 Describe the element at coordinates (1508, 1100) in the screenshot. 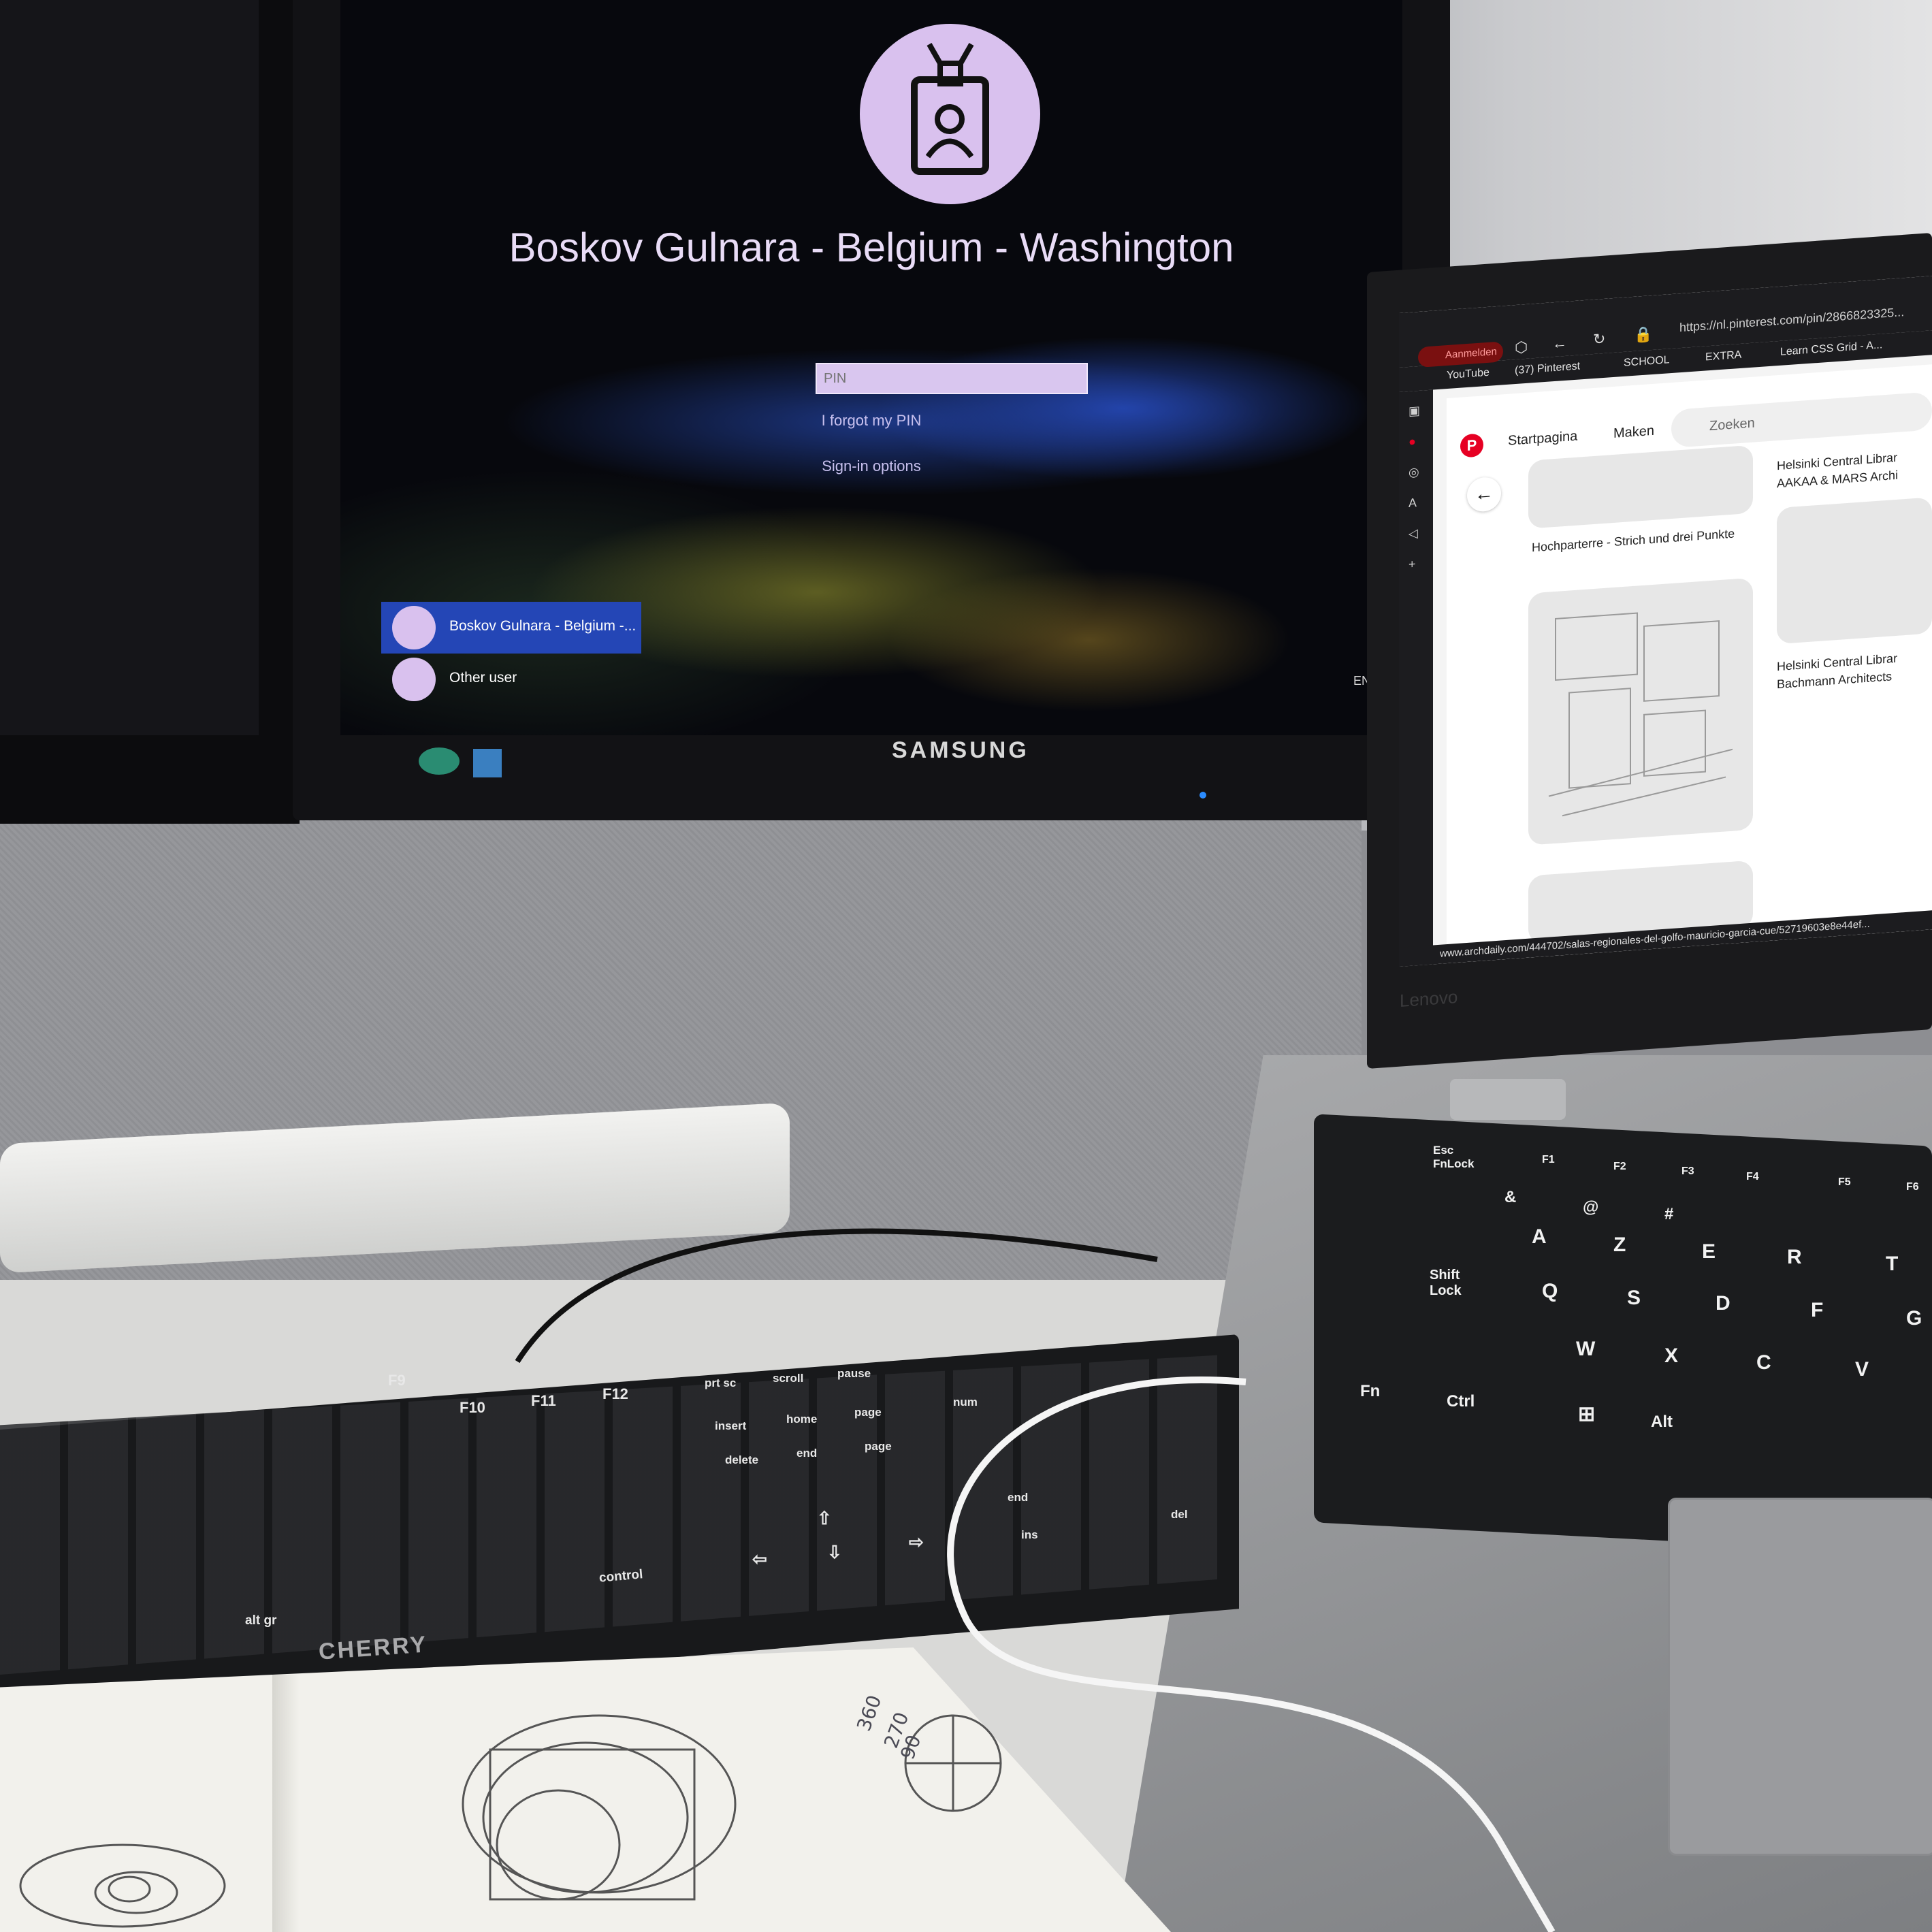

I see `laptop-hinge` at that location.